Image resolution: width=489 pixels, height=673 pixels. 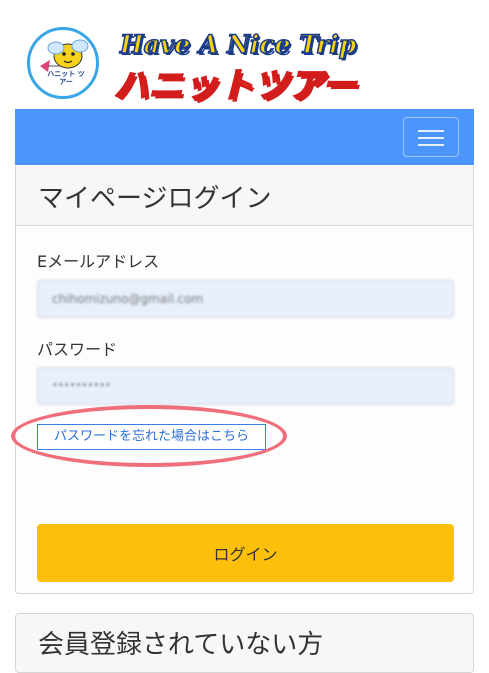 I want to click on email-field: chihomizuno@gmail.com, so click(x=245, y=299).